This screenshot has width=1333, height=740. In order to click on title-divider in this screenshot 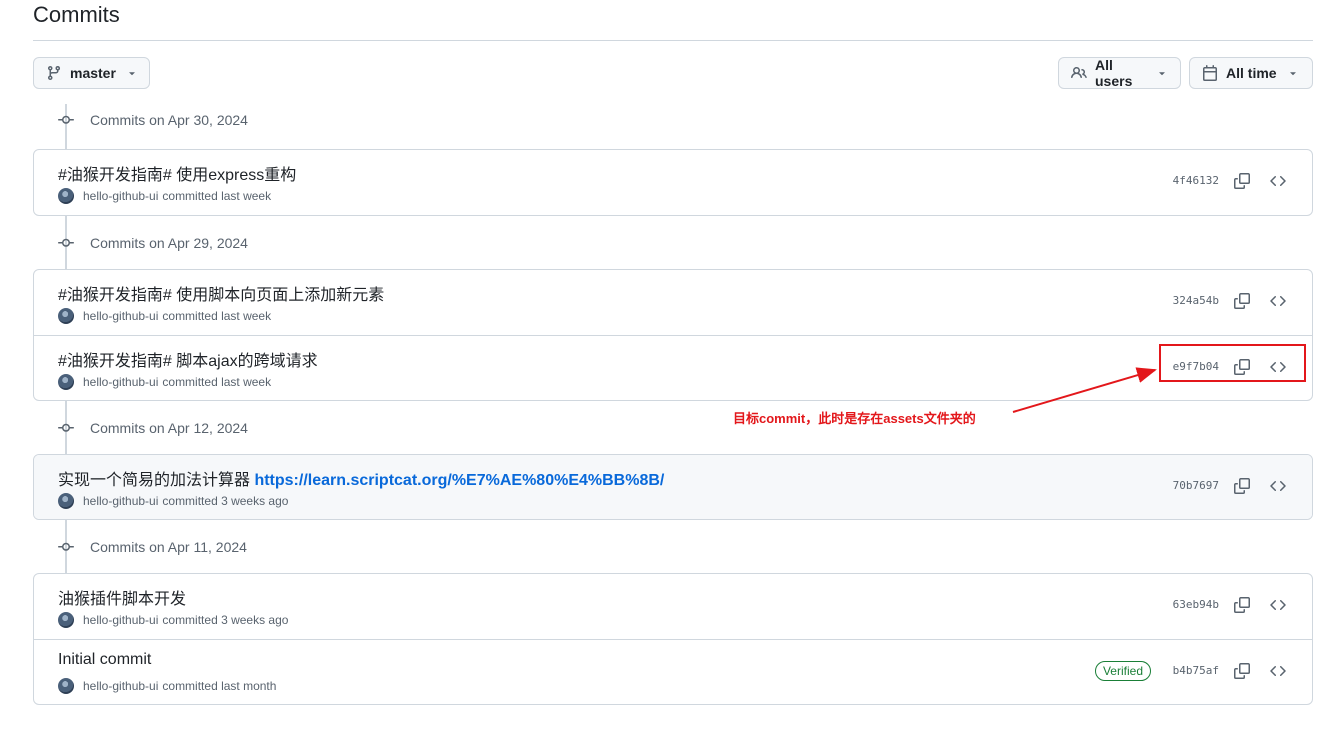, I will do `click(673, 40)`.